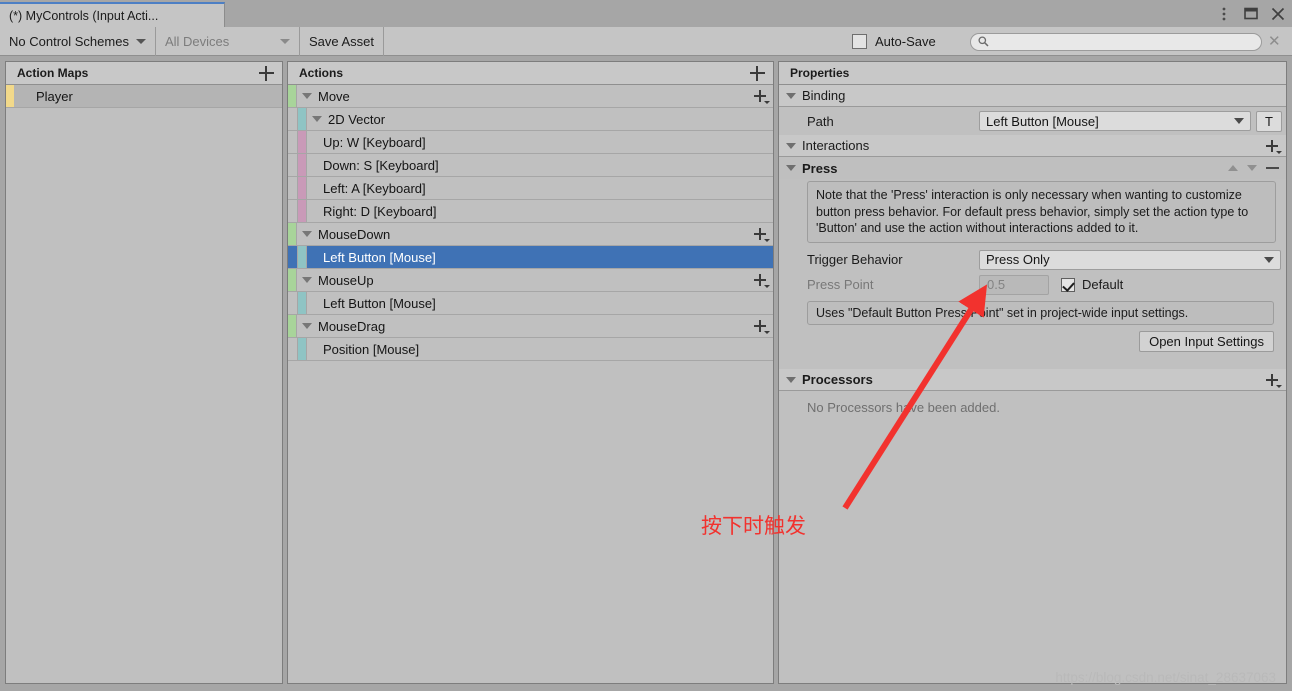 Image resolution: width=1292 pixels, height=691 pixels. I want to click on open-settings-row: Open Input Settings, so click(1032, 338).